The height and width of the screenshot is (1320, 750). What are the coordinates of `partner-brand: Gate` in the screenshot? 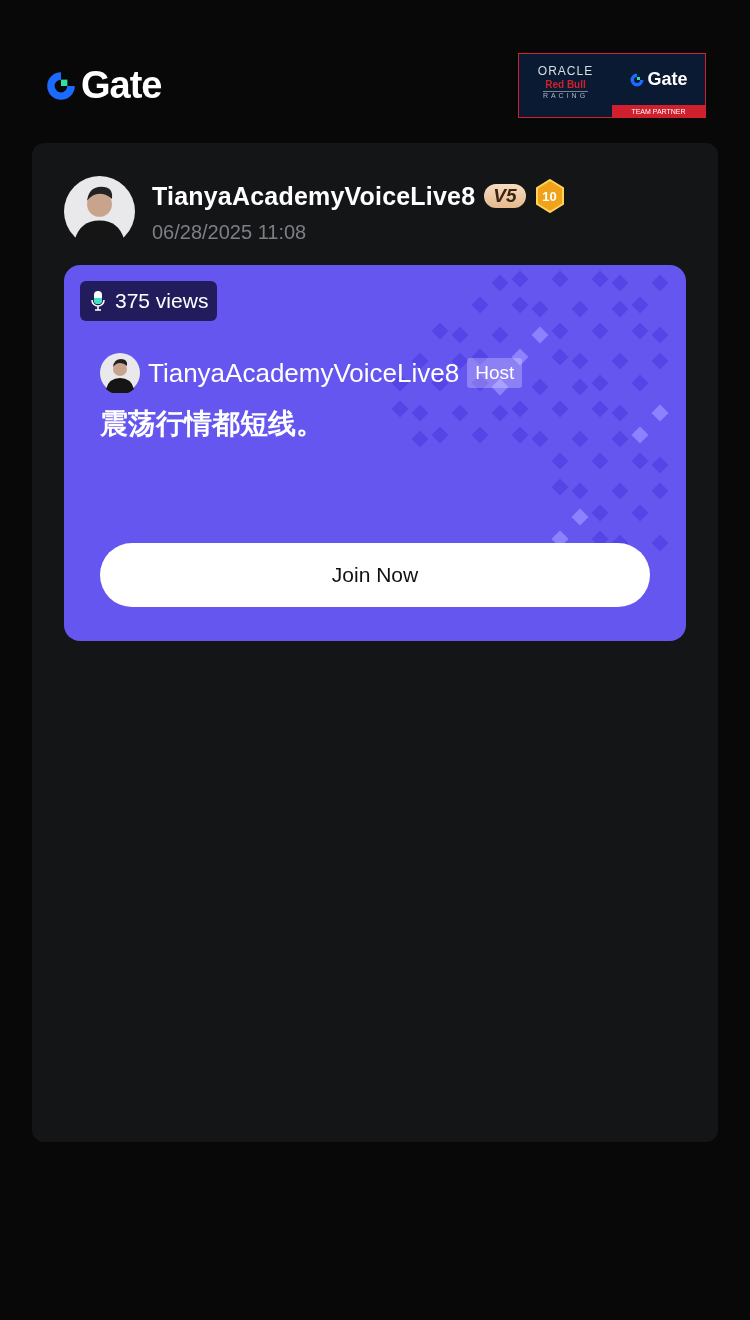 It's located at (667, 79).